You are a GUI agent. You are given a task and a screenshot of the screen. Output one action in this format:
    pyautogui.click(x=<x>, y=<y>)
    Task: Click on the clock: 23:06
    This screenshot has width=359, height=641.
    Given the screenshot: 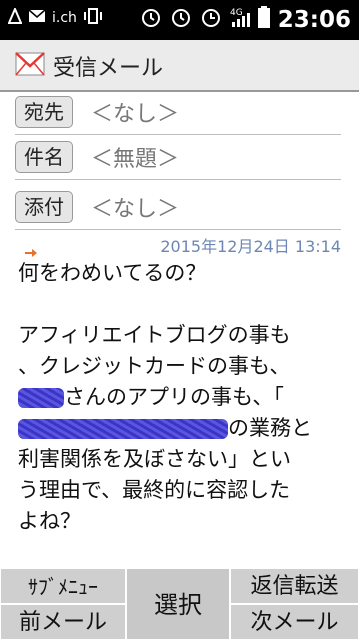 What is the action you would take?
    pyautogui.click(x=314, y=20)
    